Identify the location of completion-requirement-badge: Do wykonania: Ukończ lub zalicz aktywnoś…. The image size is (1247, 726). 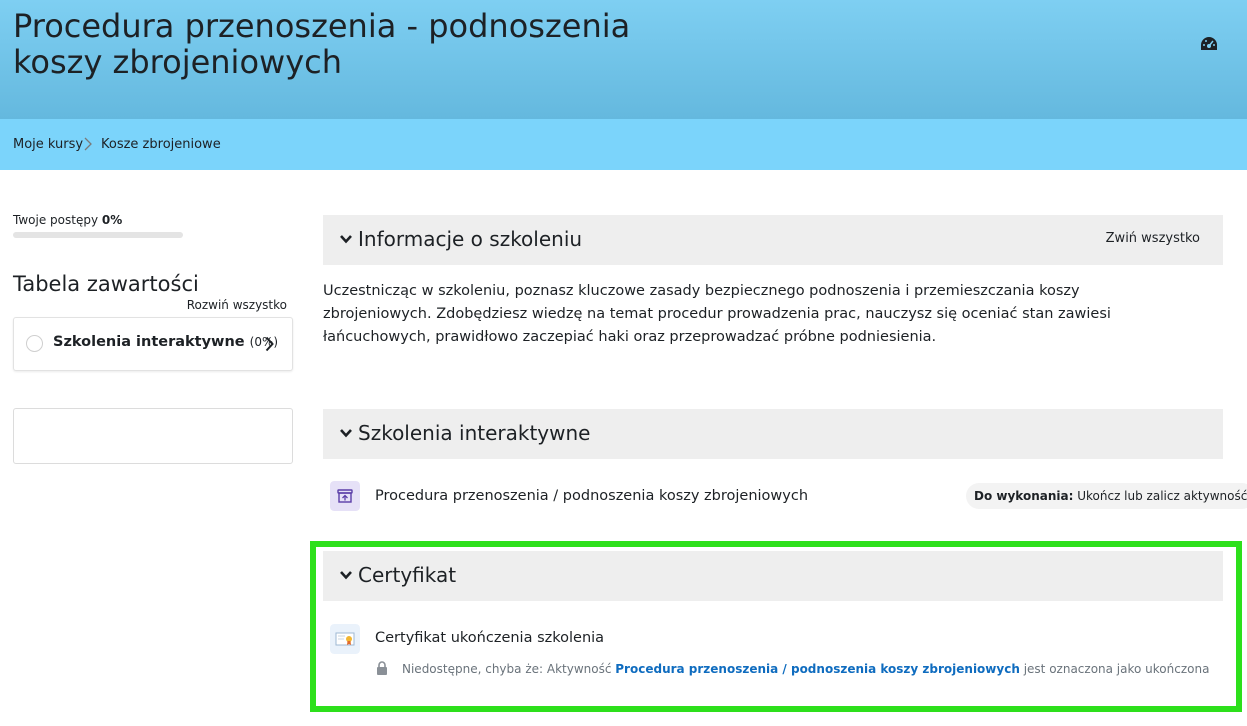
(1106, 496).